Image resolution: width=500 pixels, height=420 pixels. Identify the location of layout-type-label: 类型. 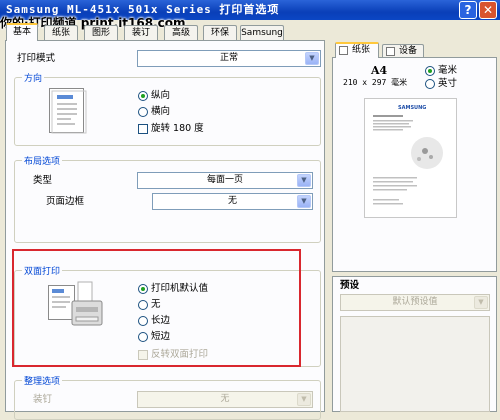
(43, 180).